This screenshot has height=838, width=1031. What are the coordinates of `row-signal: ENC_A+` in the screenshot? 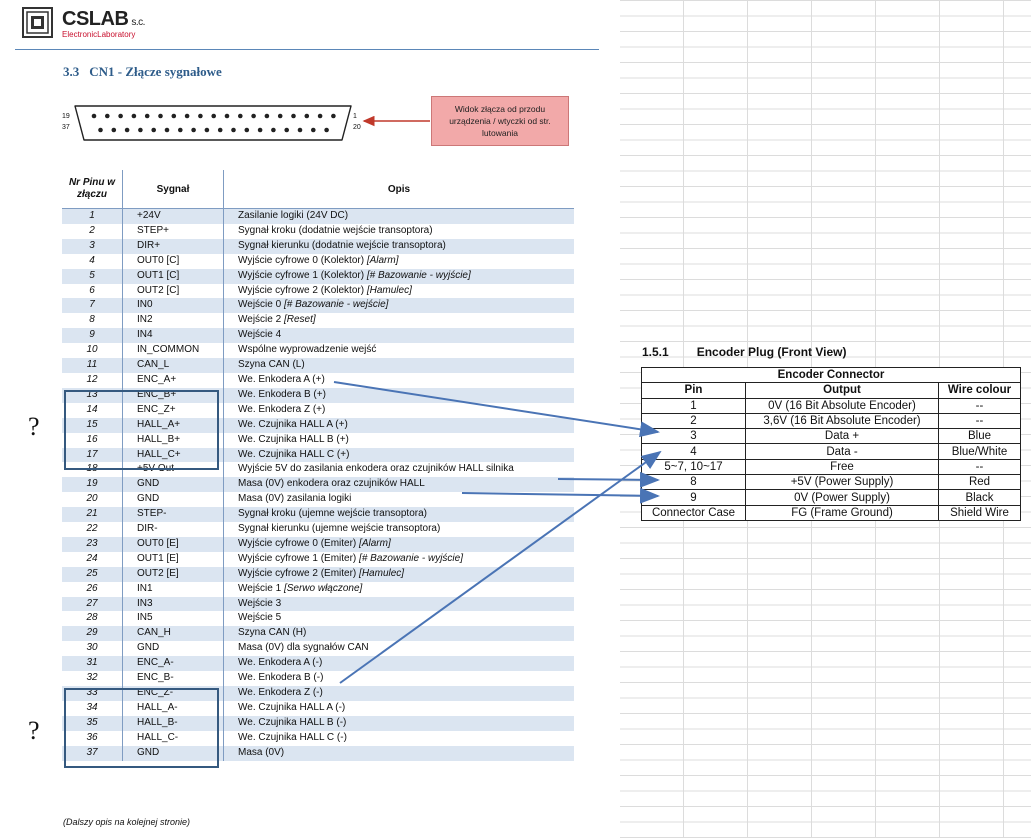 It's located at (173, 380).